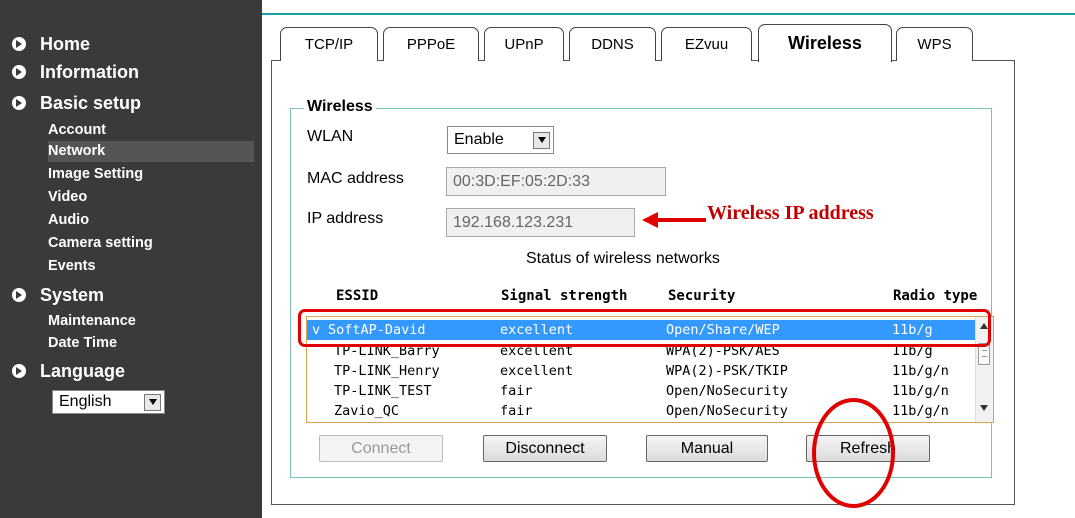 The width and height of the screenshot is (1075, 518). I want to click on mac-field: 00:3D:EF:05:2D:33, so click(556, 181).